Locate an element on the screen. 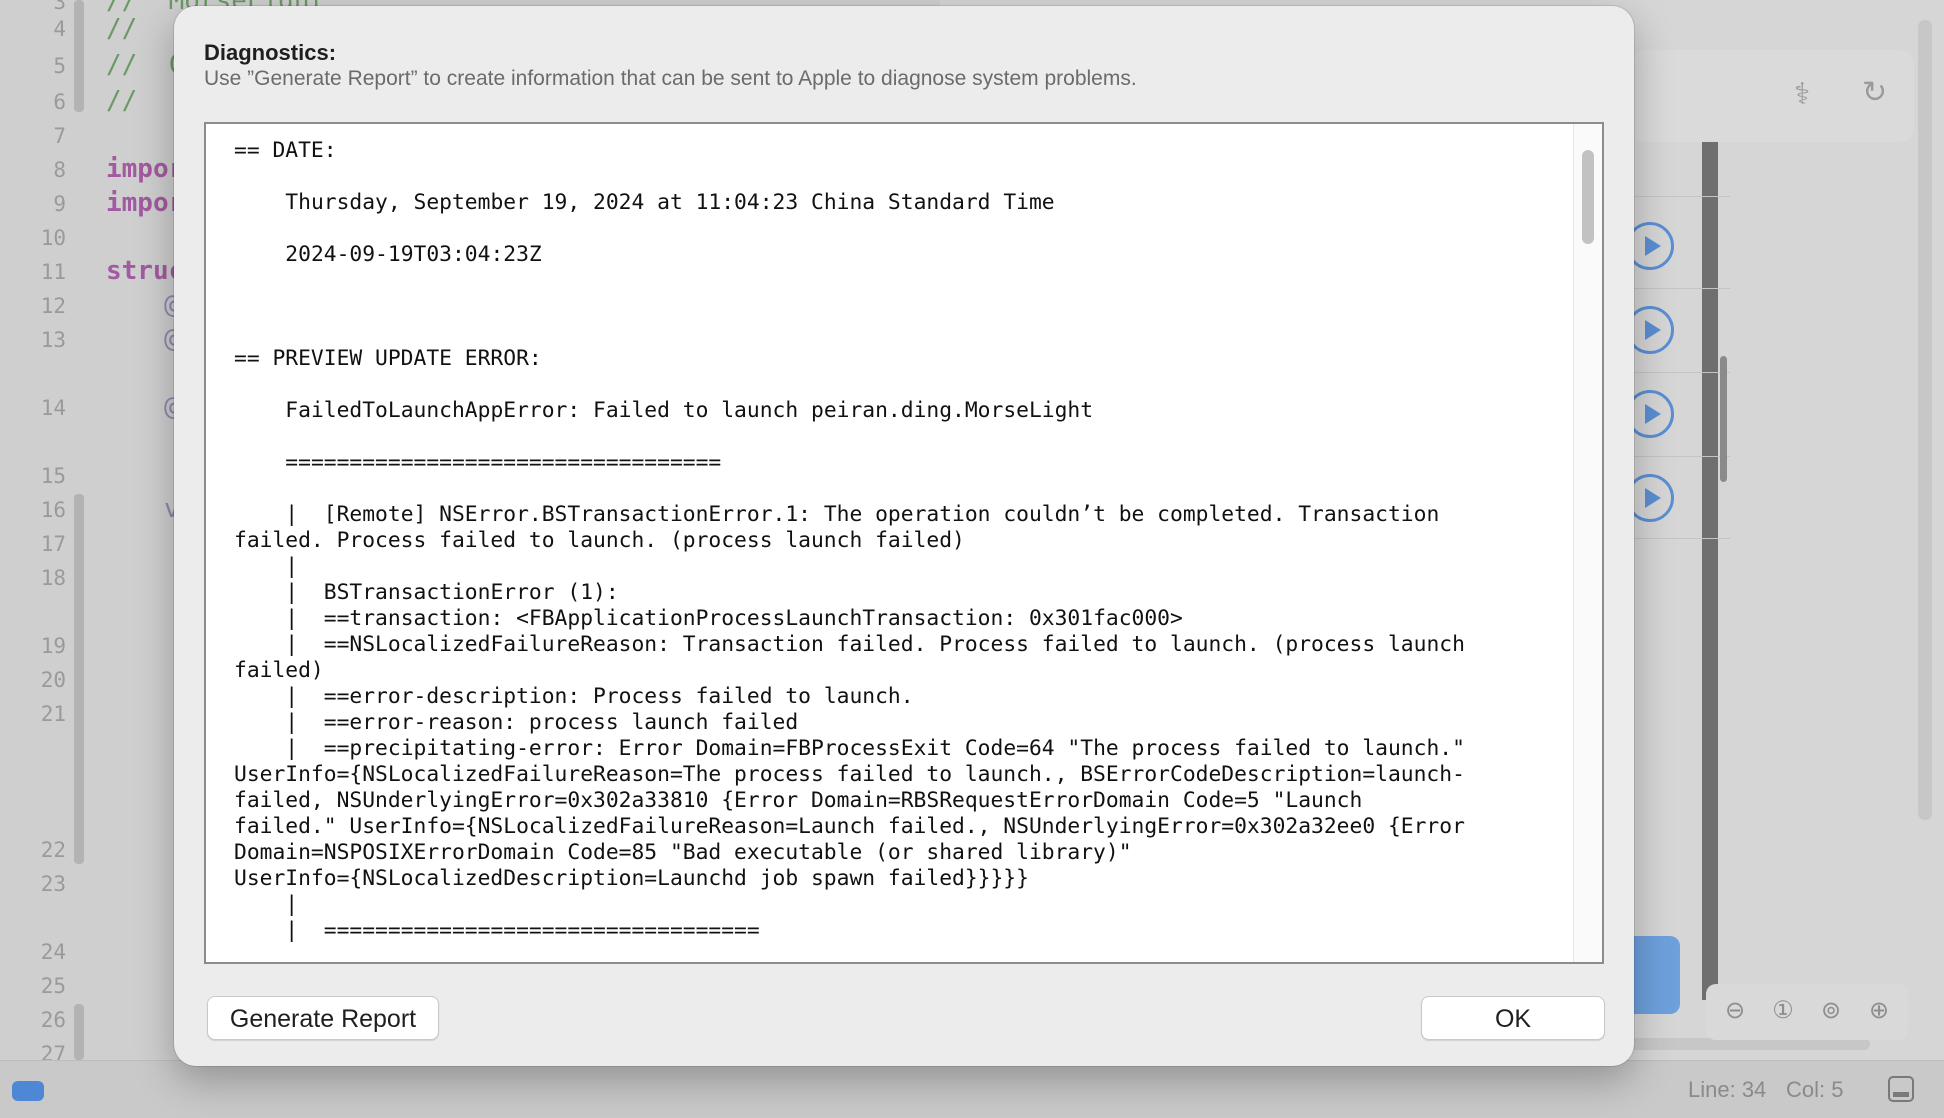  line-number: 13 is located at coordinates (53, 340).